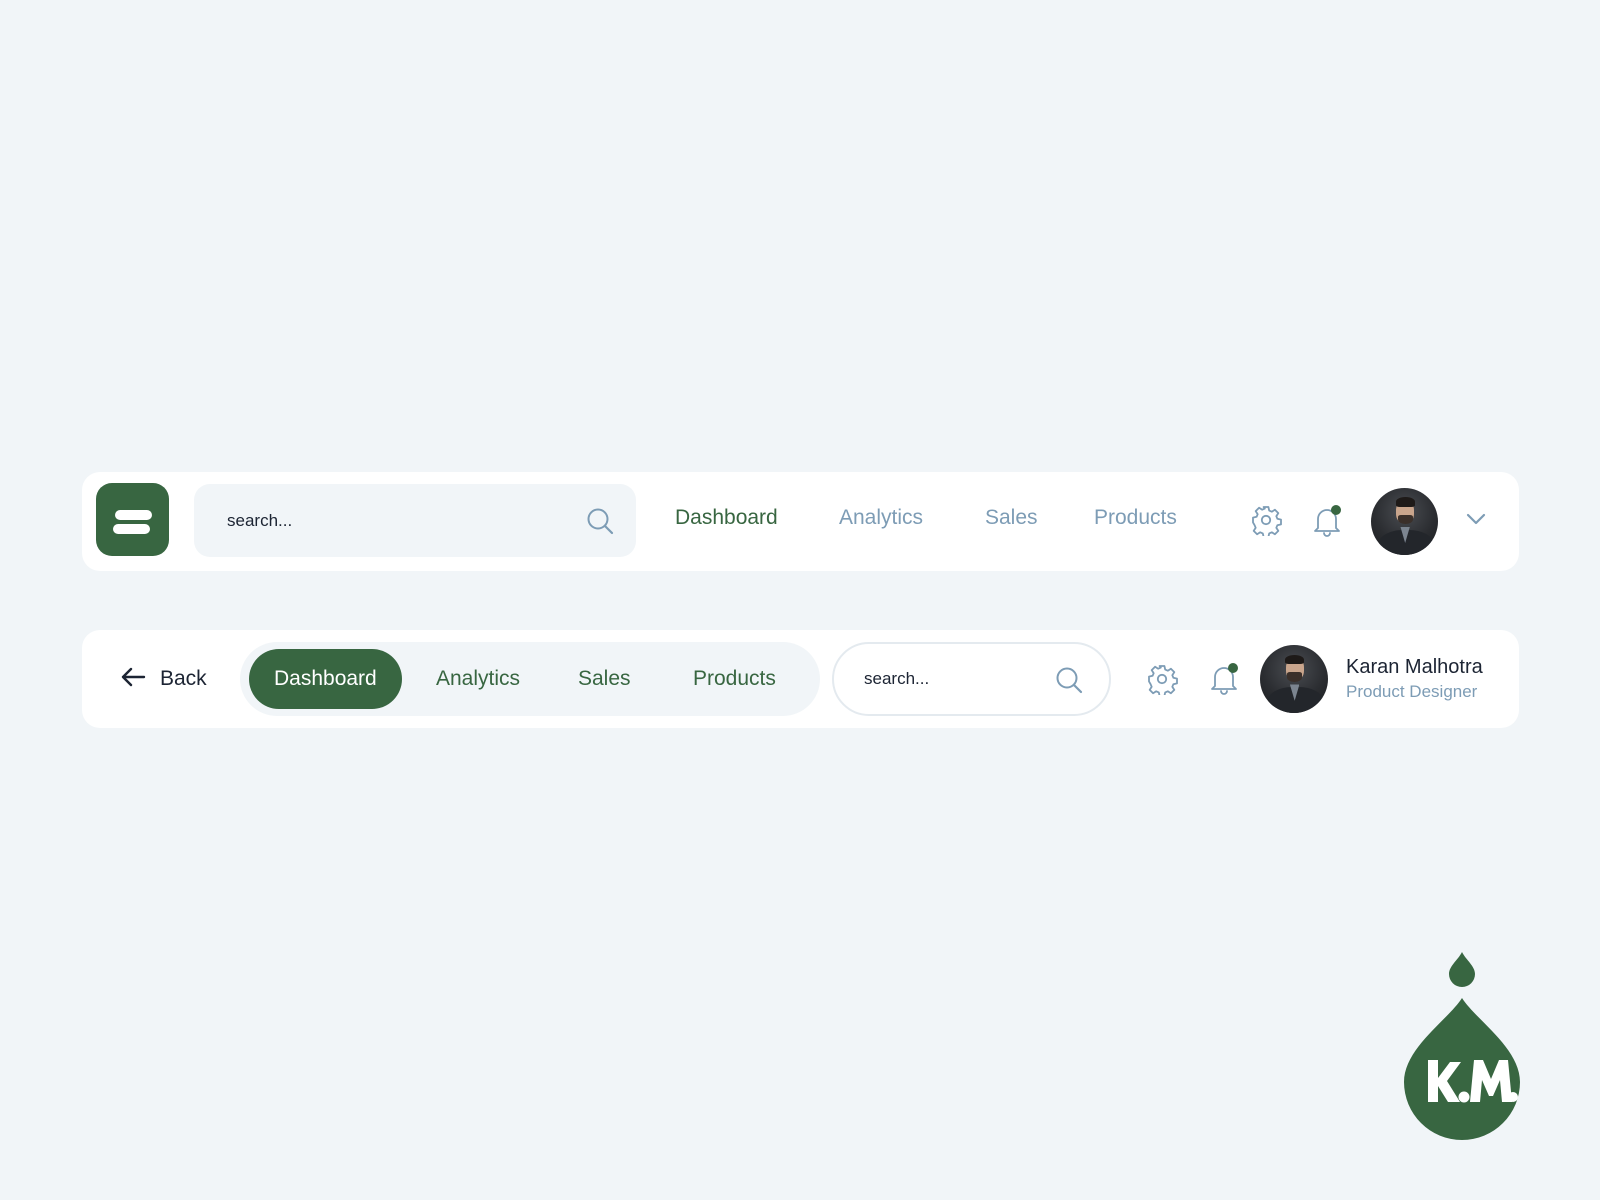 The image size is (1600, 1200). Describe the element at coordinates (183, 678) in the screenshot. I see `back-label: Back` at that location.